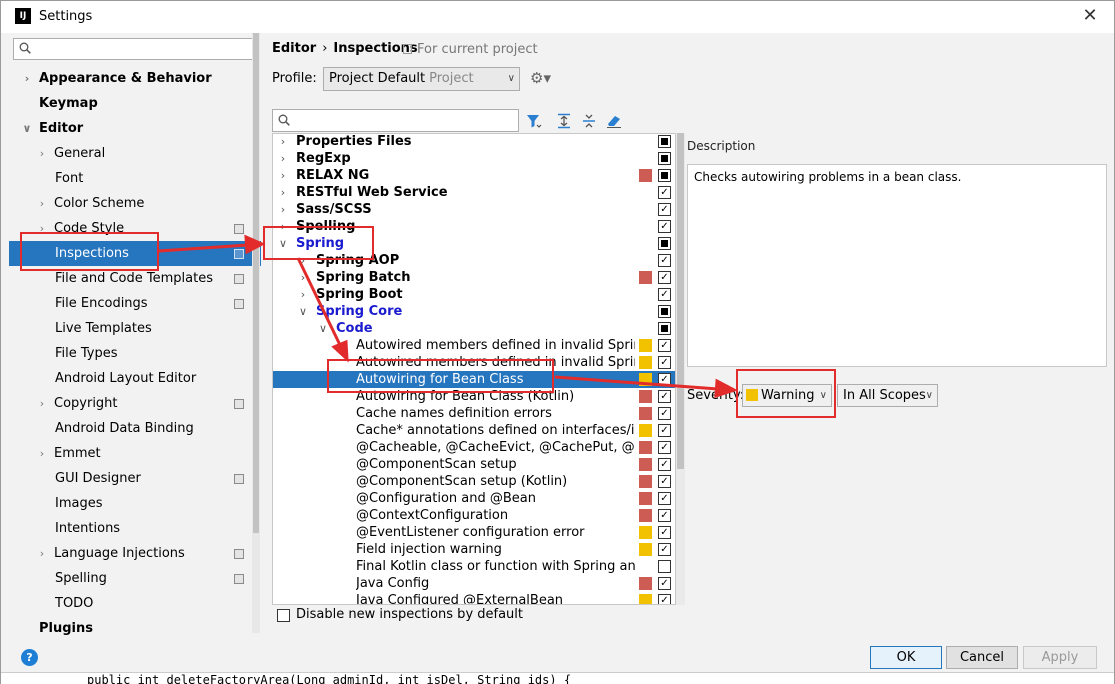 The width and height of the screenshot is (1115, 684). Describe the element at coordinates (135, 49) in the screenshot. I see `settings-search-input` at that location.